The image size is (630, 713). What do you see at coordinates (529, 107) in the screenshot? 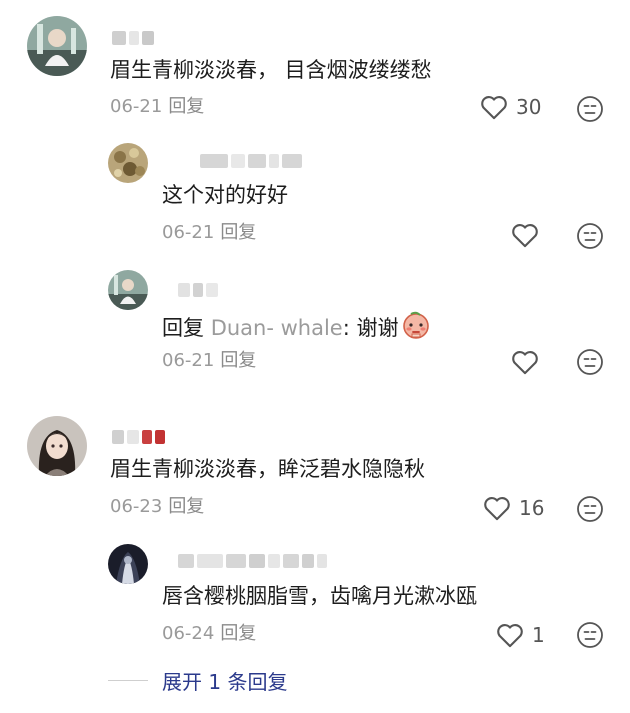
I see `like-count: 30` at bounding box center [529, 107].